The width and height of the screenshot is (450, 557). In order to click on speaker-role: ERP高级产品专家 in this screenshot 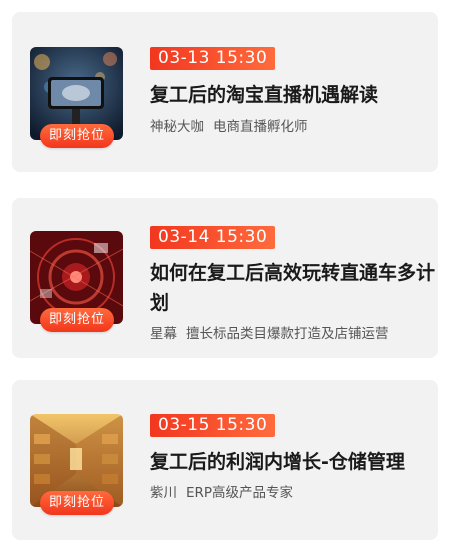, I will do `click(240, 493)`.